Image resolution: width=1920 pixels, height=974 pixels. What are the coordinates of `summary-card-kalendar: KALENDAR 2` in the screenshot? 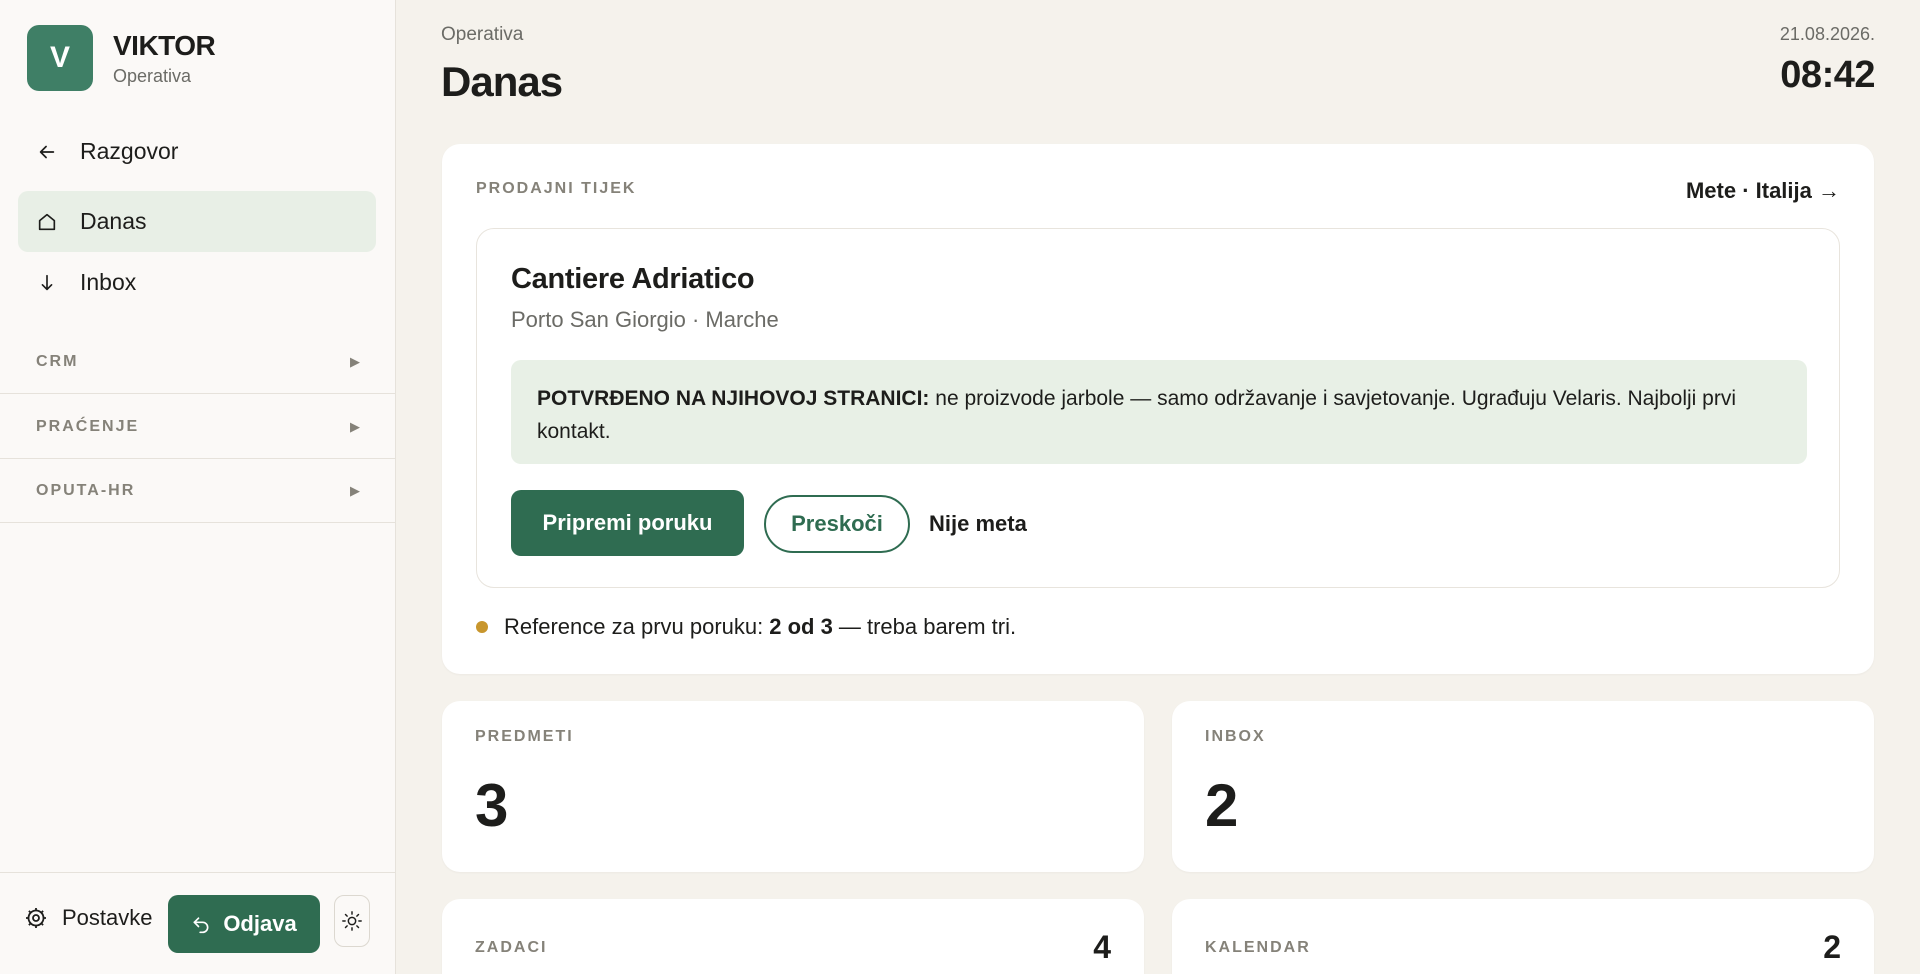 It's located at (1523, 936).